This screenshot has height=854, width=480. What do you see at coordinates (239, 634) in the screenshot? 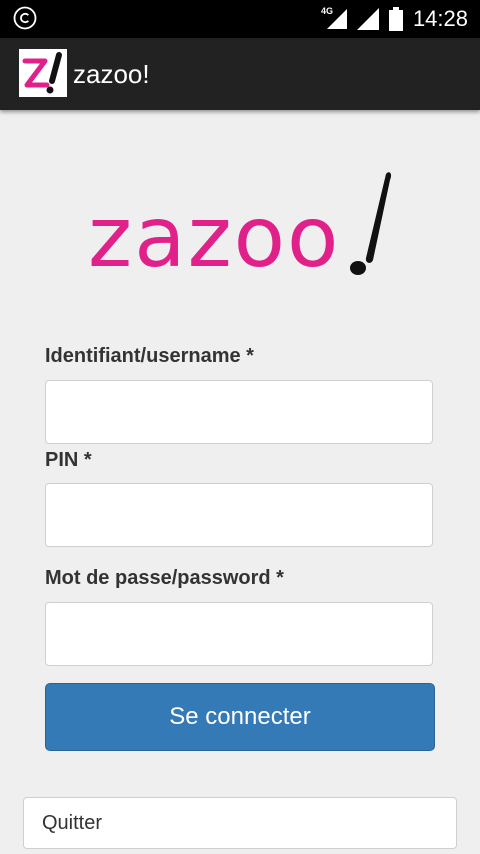
I see `password-input` at bounding box center [239, 634].